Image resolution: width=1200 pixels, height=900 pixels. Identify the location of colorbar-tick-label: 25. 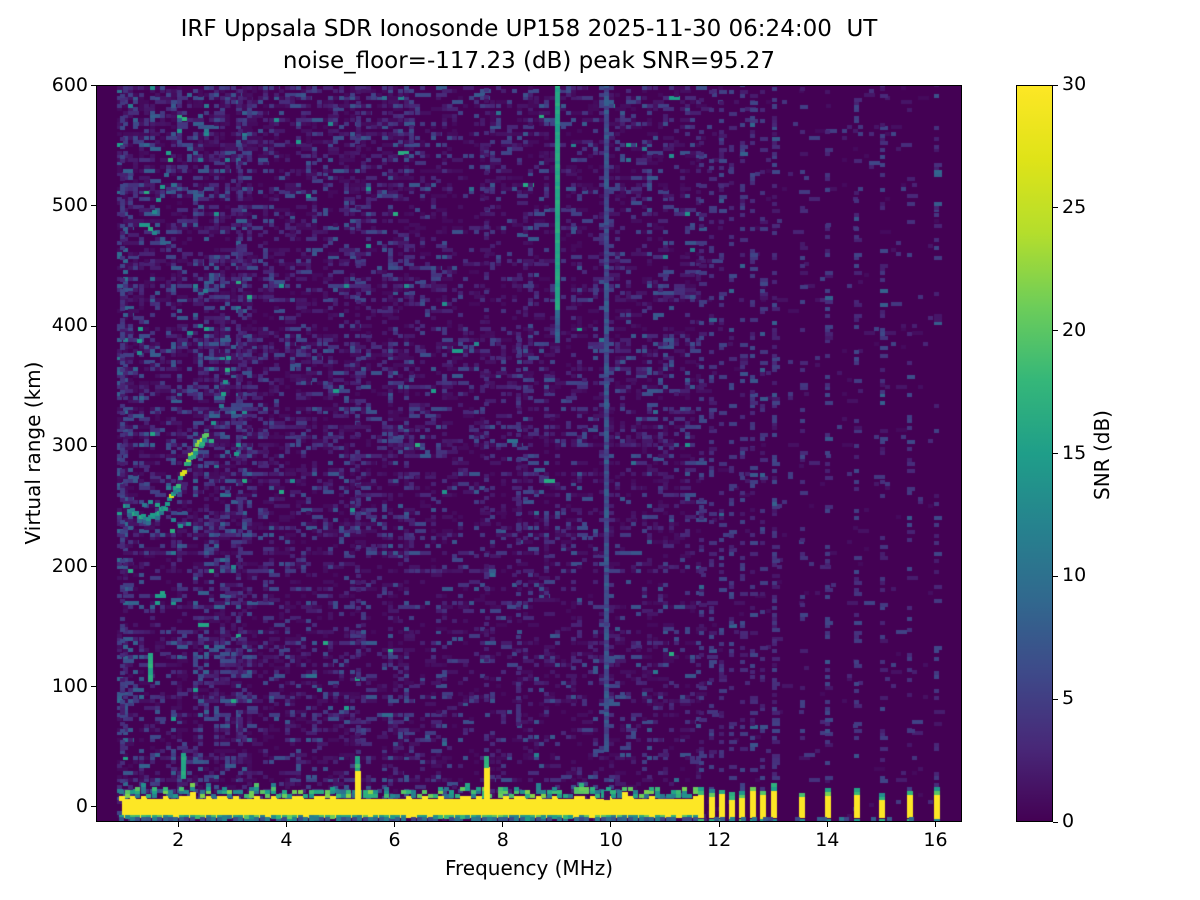
(1074, 206).